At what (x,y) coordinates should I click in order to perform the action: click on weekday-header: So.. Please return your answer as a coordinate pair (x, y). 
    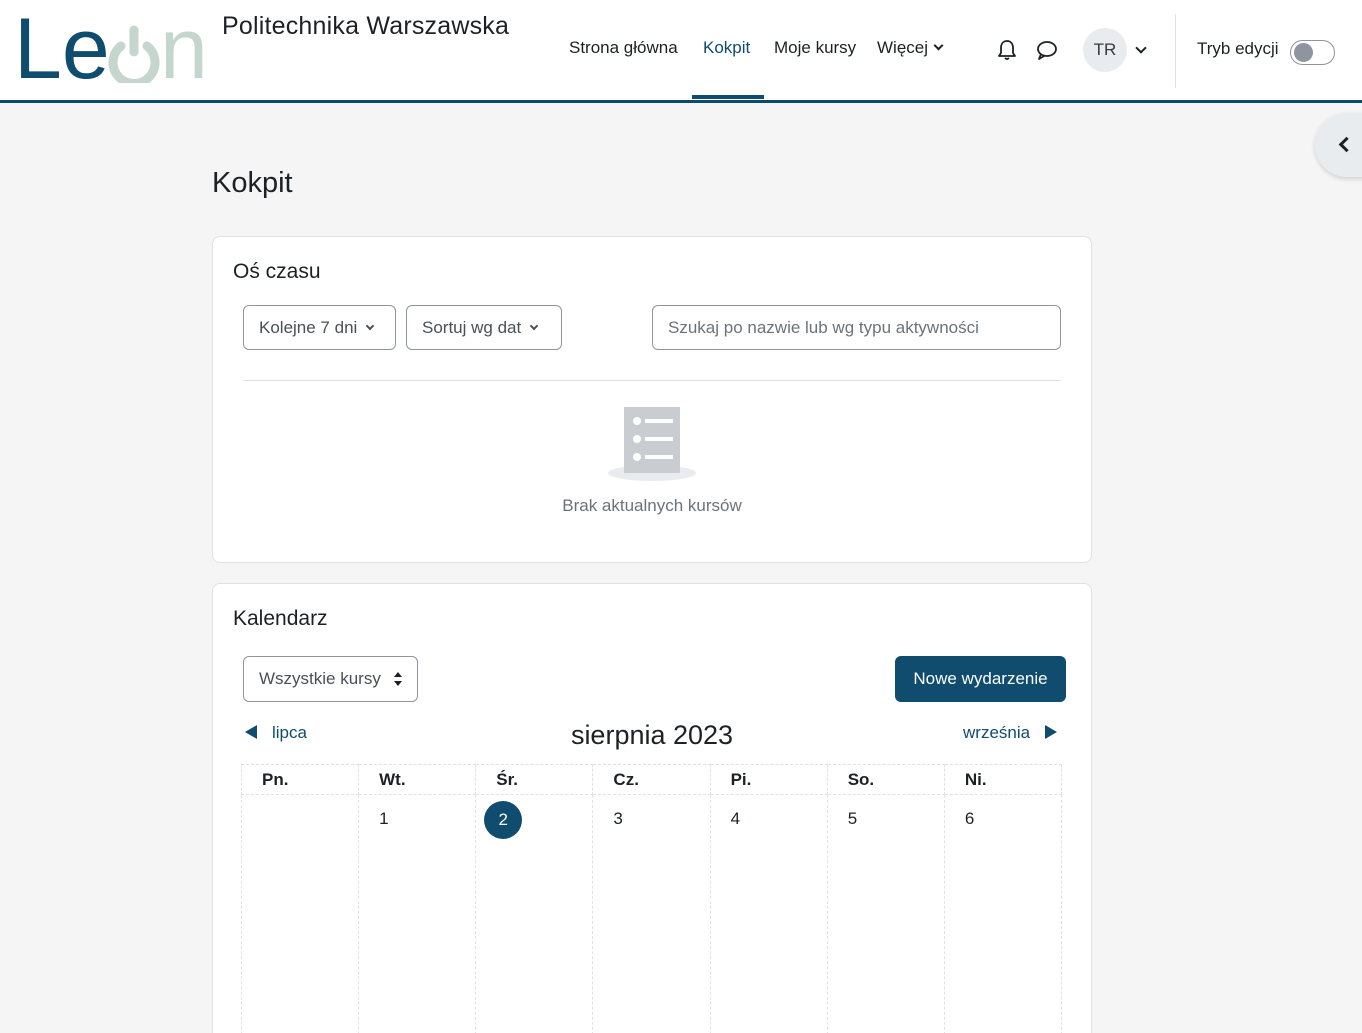
    Looking at the image, I should click on (885, 779).